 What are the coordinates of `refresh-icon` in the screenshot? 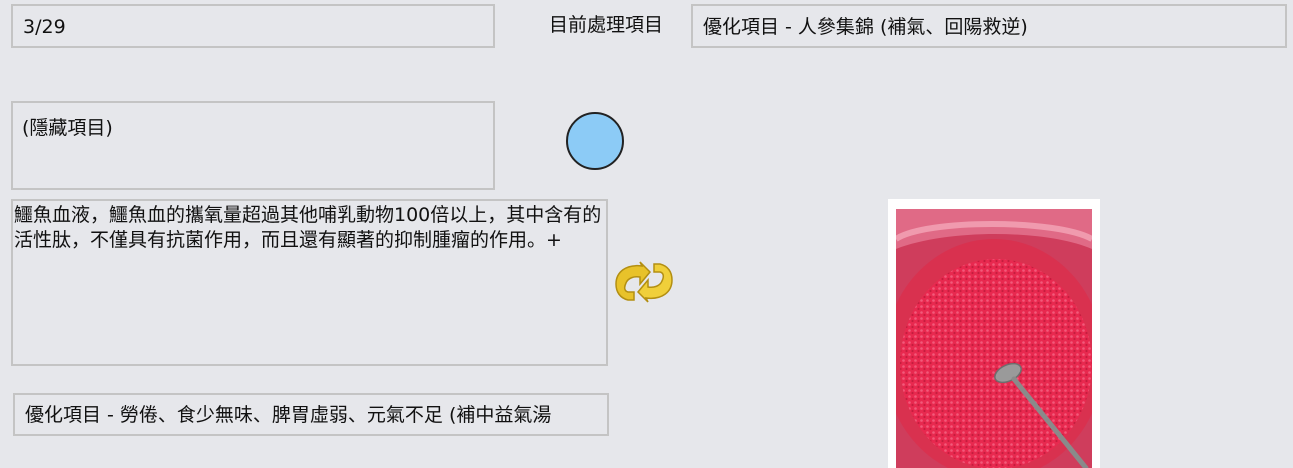 It's located at (644, 281).